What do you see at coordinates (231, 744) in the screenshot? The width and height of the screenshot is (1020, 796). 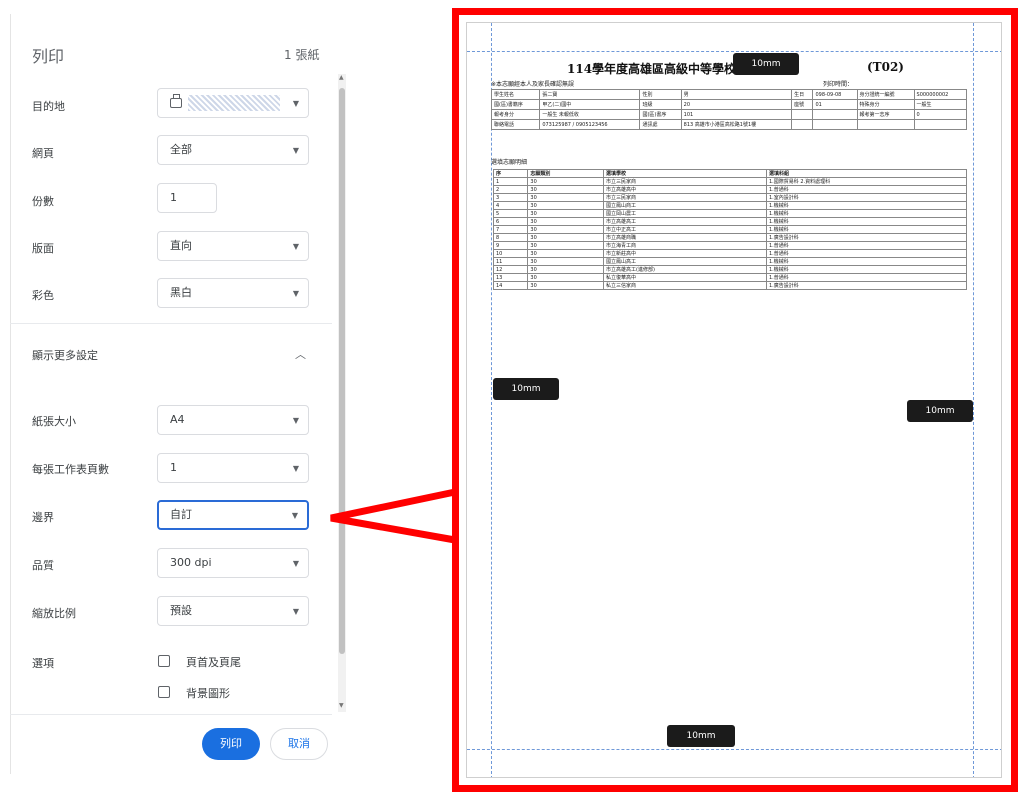 I see `print-button: 列印` at bounding box center [231, 744].